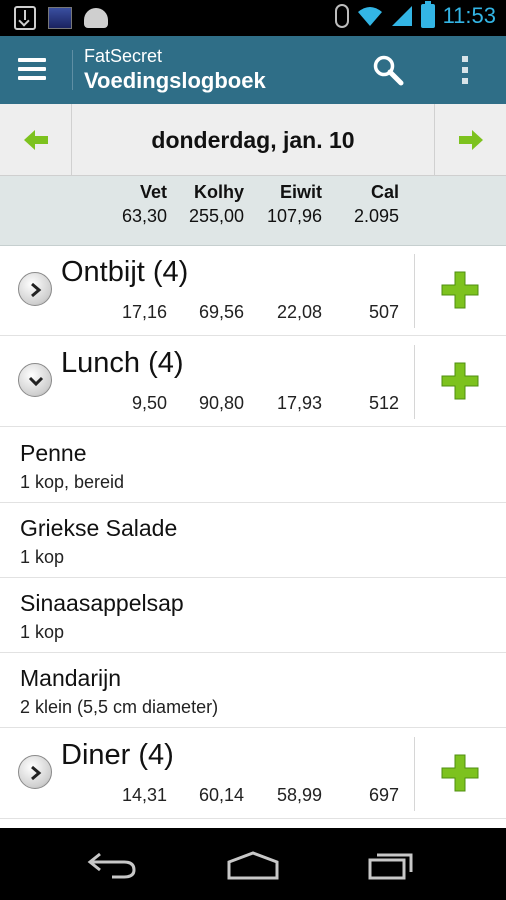  I want to click on action-bar-divider, so click(72, 70).